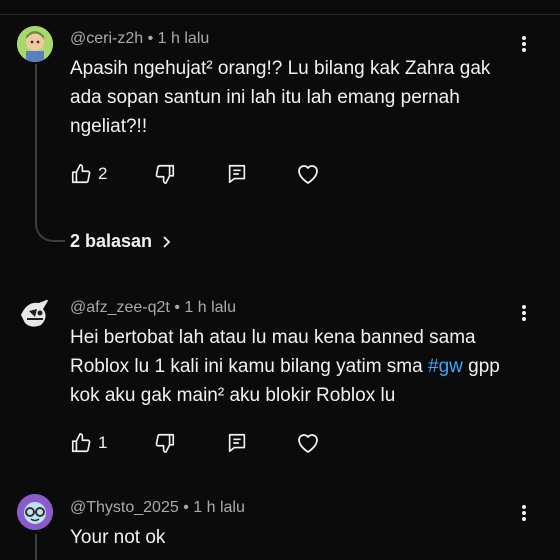 The width and height of the screenshot is (560, 560). Describe the element at coordinates (50, 229) in the screenshot. I see `thread-curve` at that location.